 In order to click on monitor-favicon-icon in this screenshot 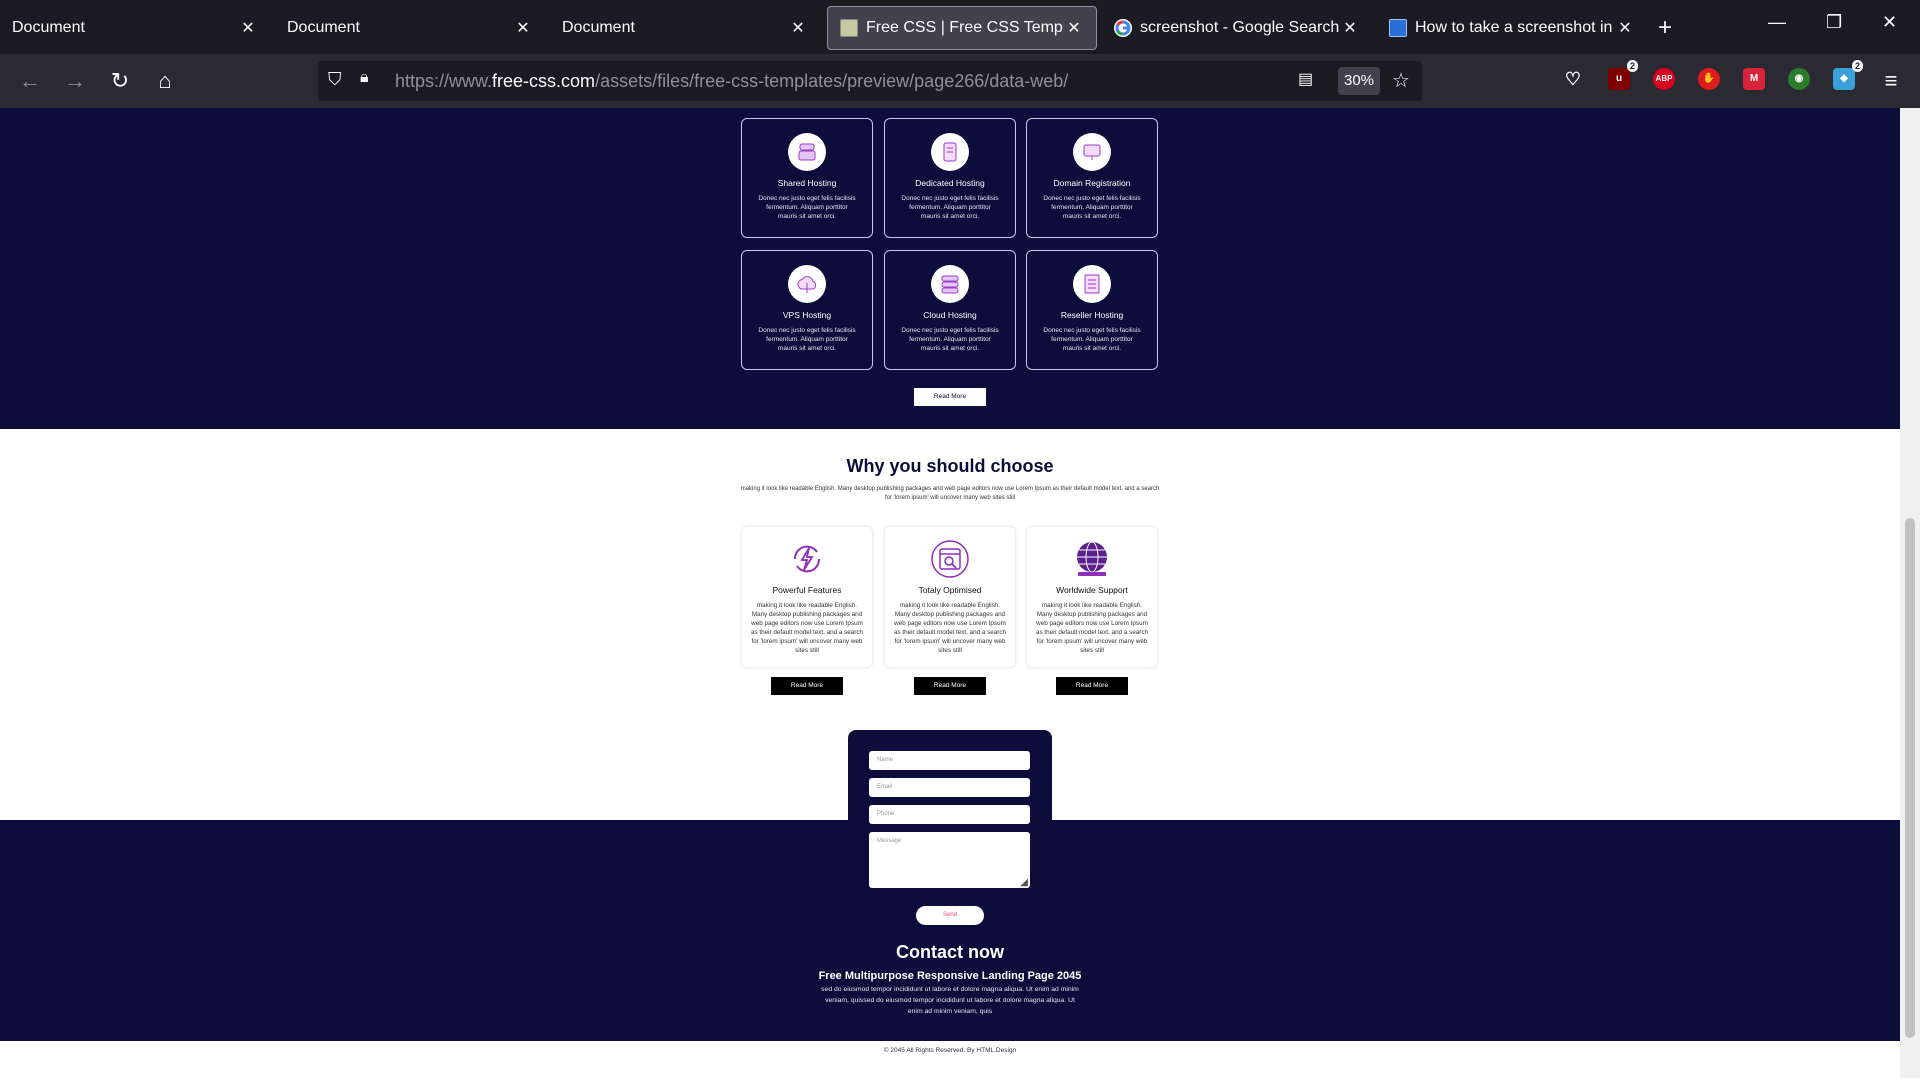, I will do `click(1398, 28)`.